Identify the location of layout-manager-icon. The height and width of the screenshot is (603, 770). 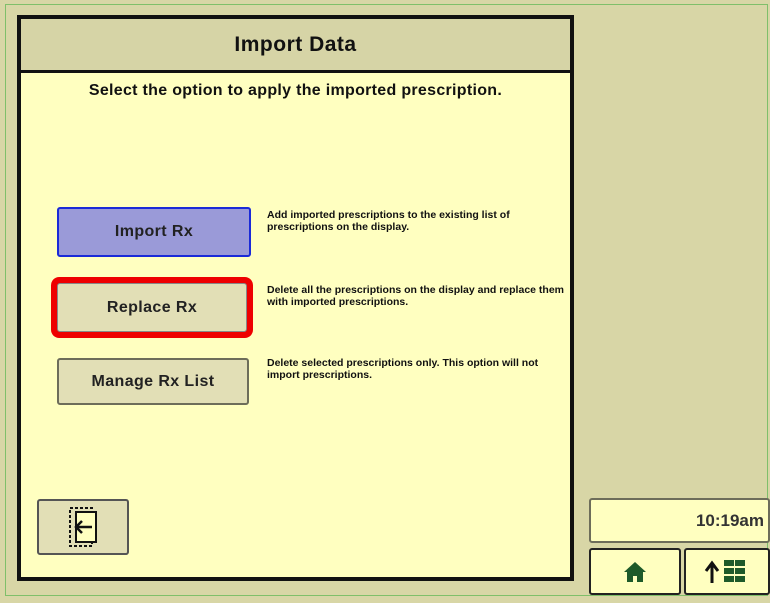
(724, 571).